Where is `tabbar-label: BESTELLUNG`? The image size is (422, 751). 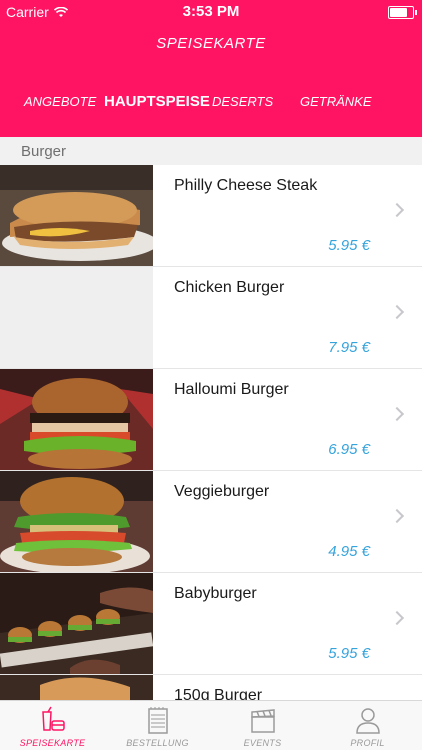
tabbar-label: BESTELLUNG is located at coordinates (157, 743).